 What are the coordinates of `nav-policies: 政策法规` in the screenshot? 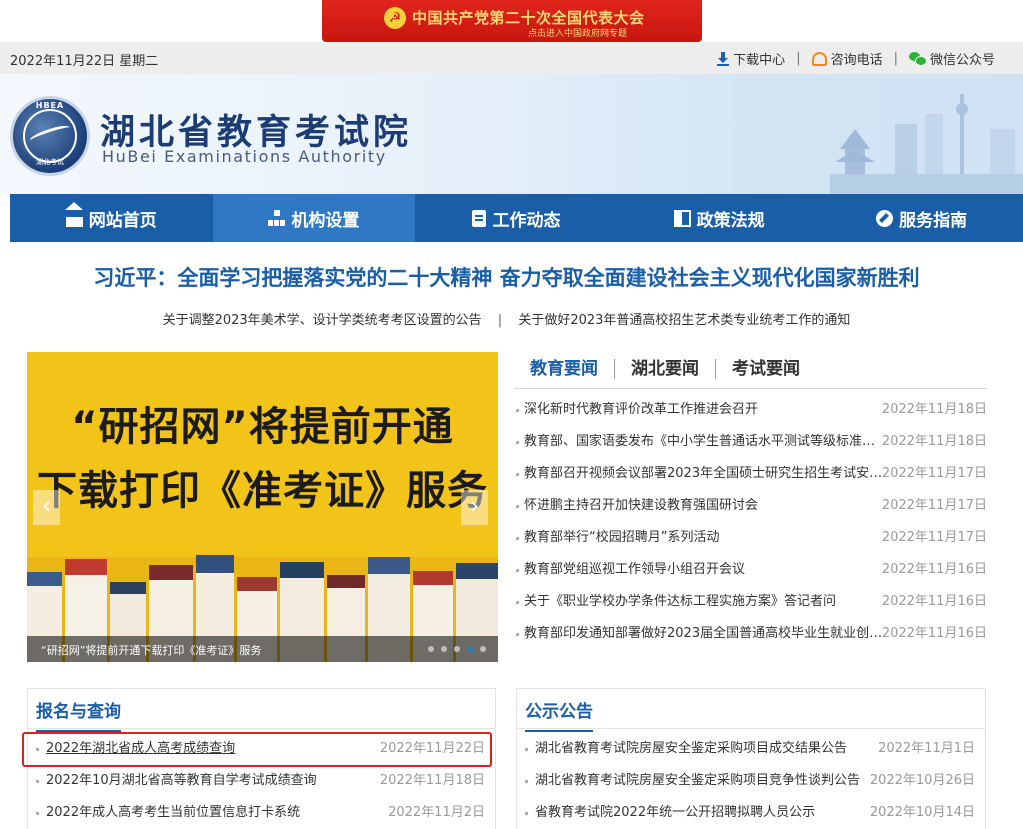 It's located at (719, 218).